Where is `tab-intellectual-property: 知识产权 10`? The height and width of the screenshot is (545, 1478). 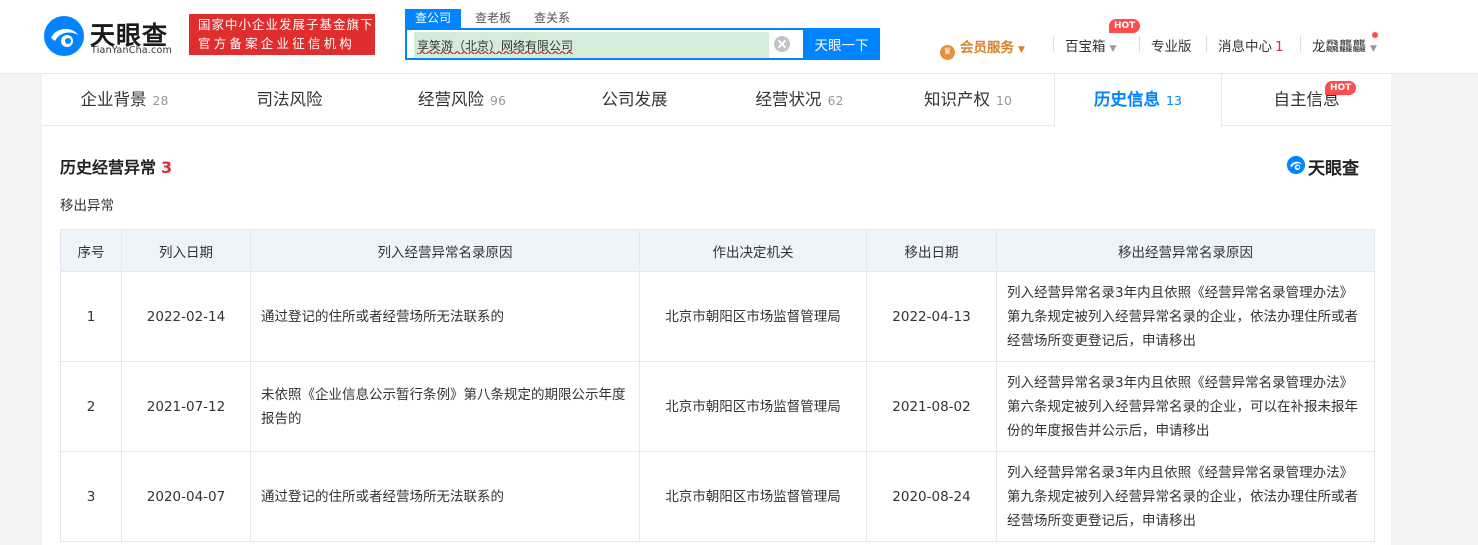
tab-intellectual-property: 知识产权 10 is located at coordinates (968, 100).